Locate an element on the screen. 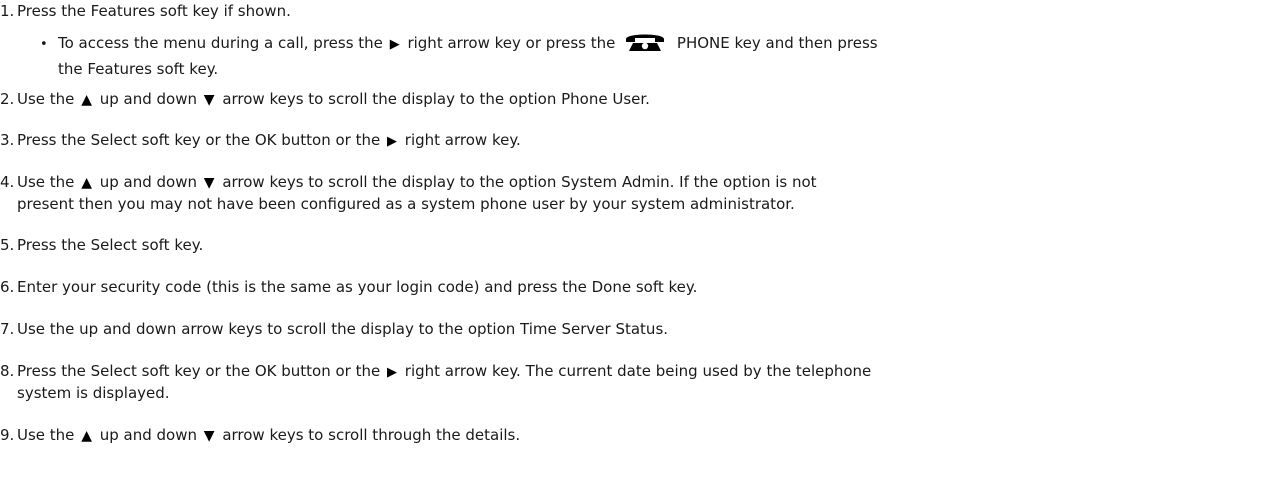  note-text-continued: the Features soft key. is located at coordinates (138, 69).